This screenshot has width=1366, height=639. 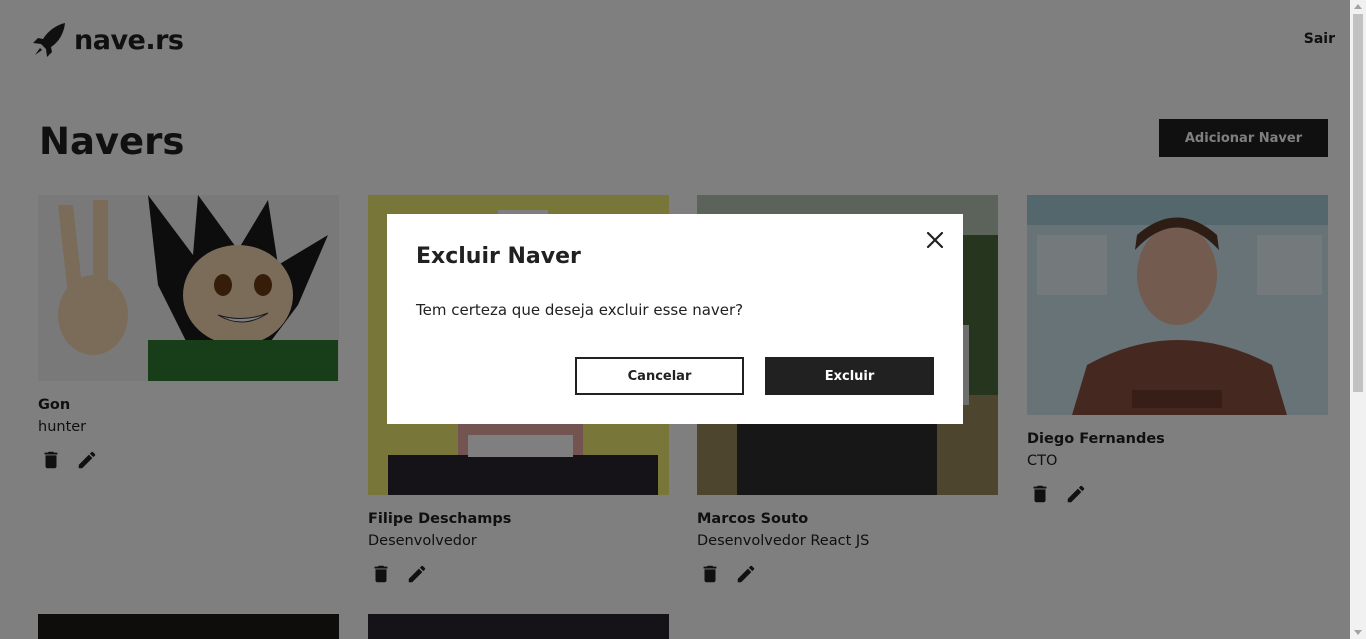 What do you see at coordinates (1358, 6) in the screenshot?
I see `scroll-up-arrow-icon` at bounding box center [1358, 6].